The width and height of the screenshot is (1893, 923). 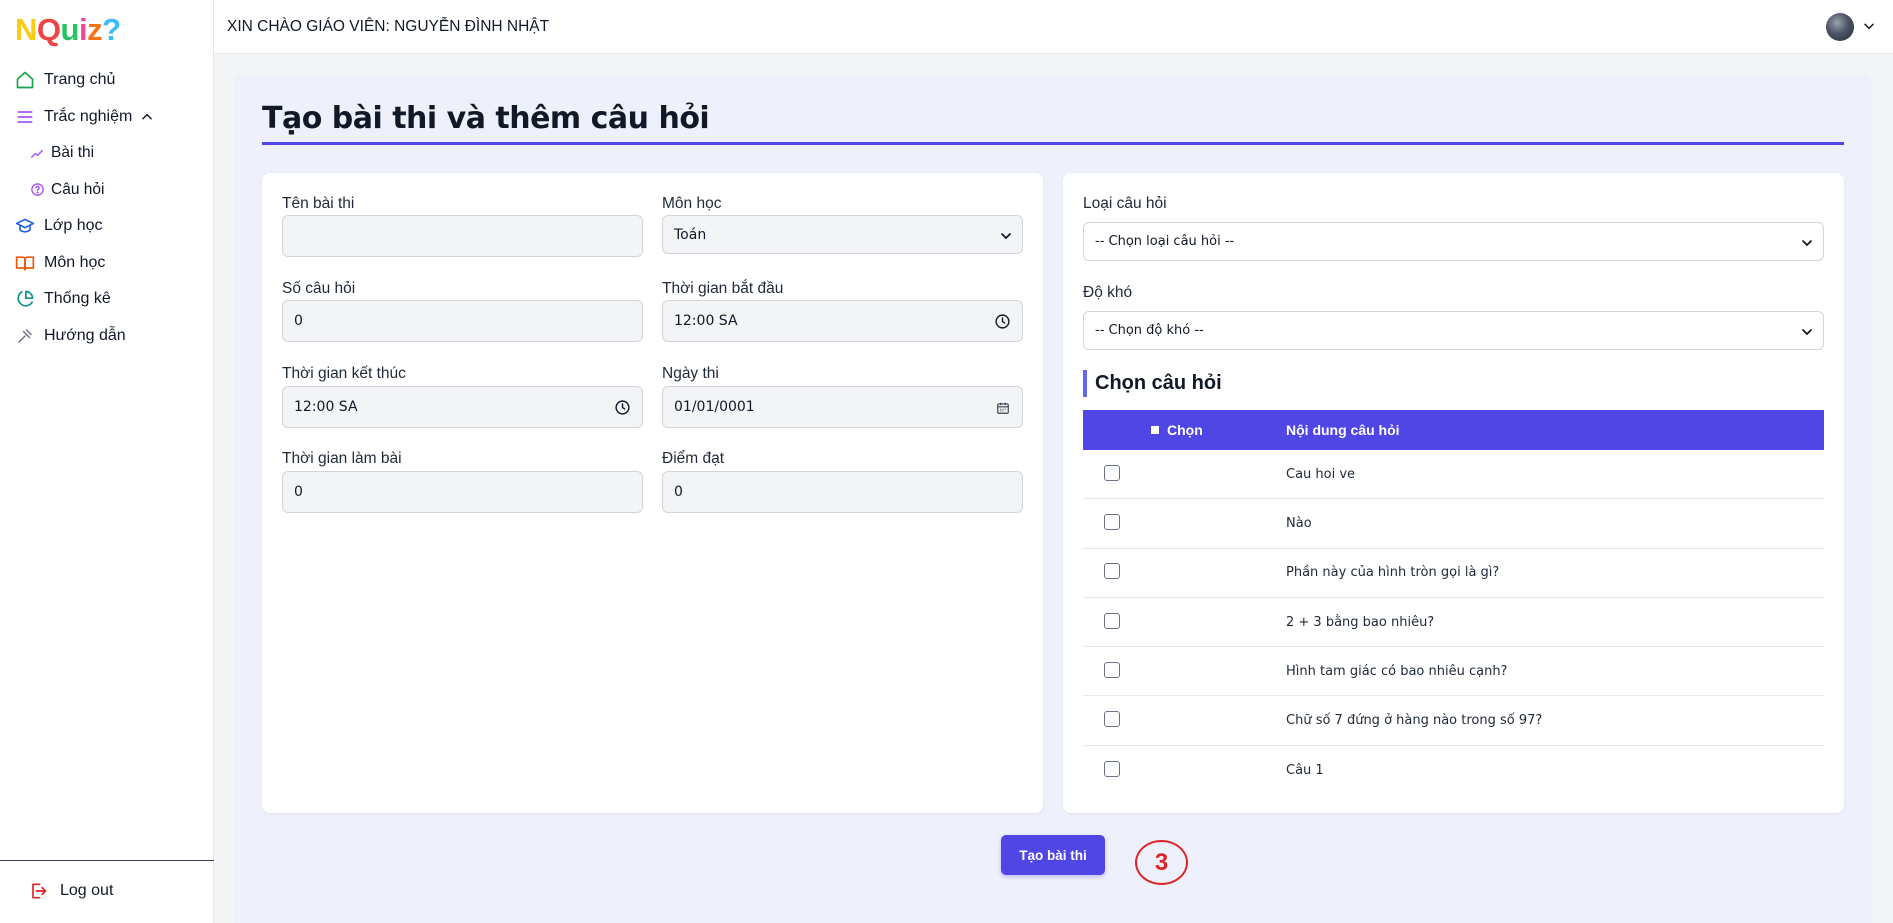 I want to click on sidebar-item-label: Bài thi, so click(x=73, y=153).